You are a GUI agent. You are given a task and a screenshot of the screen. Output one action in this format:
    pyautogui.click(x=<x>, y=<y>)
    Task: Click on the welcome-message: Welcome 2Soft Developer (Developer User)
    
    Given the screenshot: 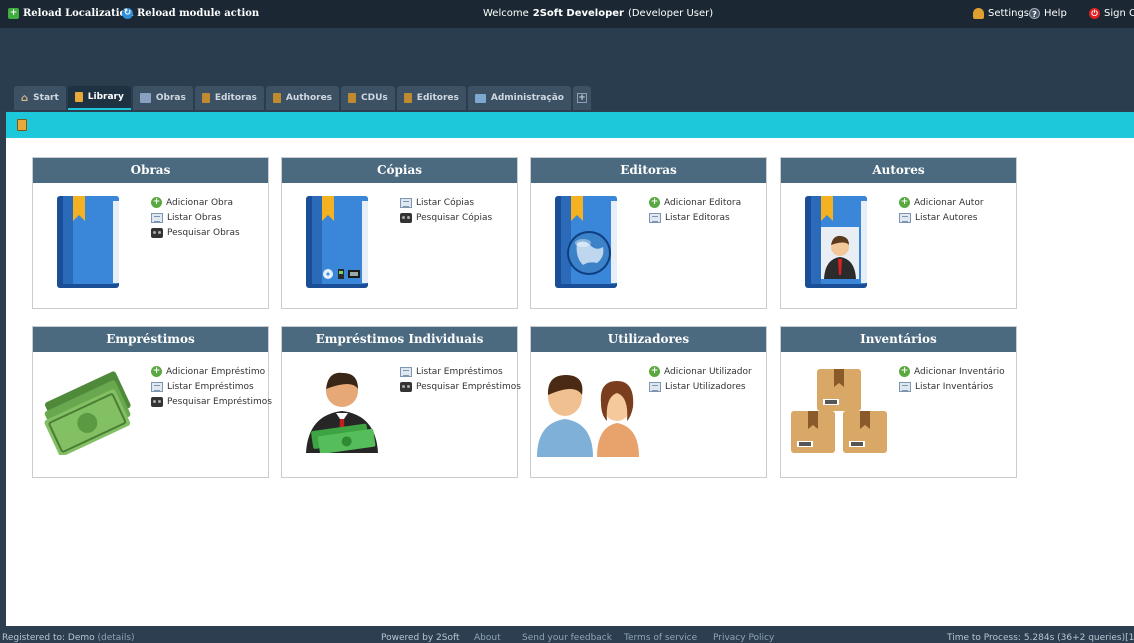 What is the action you would take?
    pyautogui.click(x=598, y=13)
    